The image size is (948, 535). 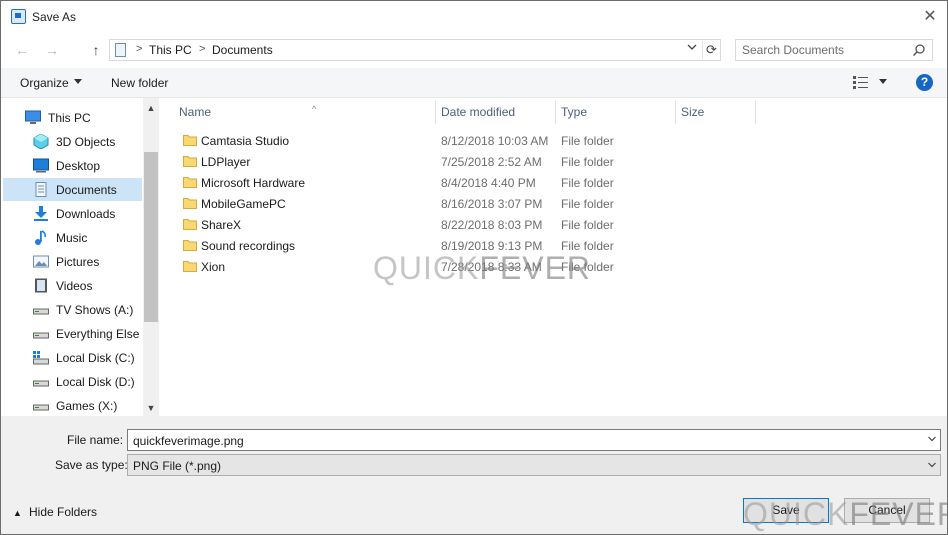 I want to click on sidebar-item-label: Local Disk (D:), so click(x=95, y=382).